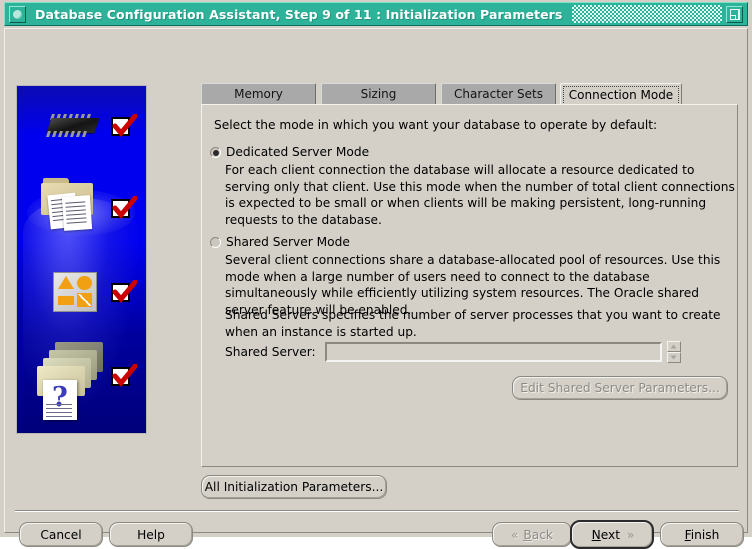 This screenshot has height=549, width=752. I want to click on back-button-label: Back, so click(538, 534).